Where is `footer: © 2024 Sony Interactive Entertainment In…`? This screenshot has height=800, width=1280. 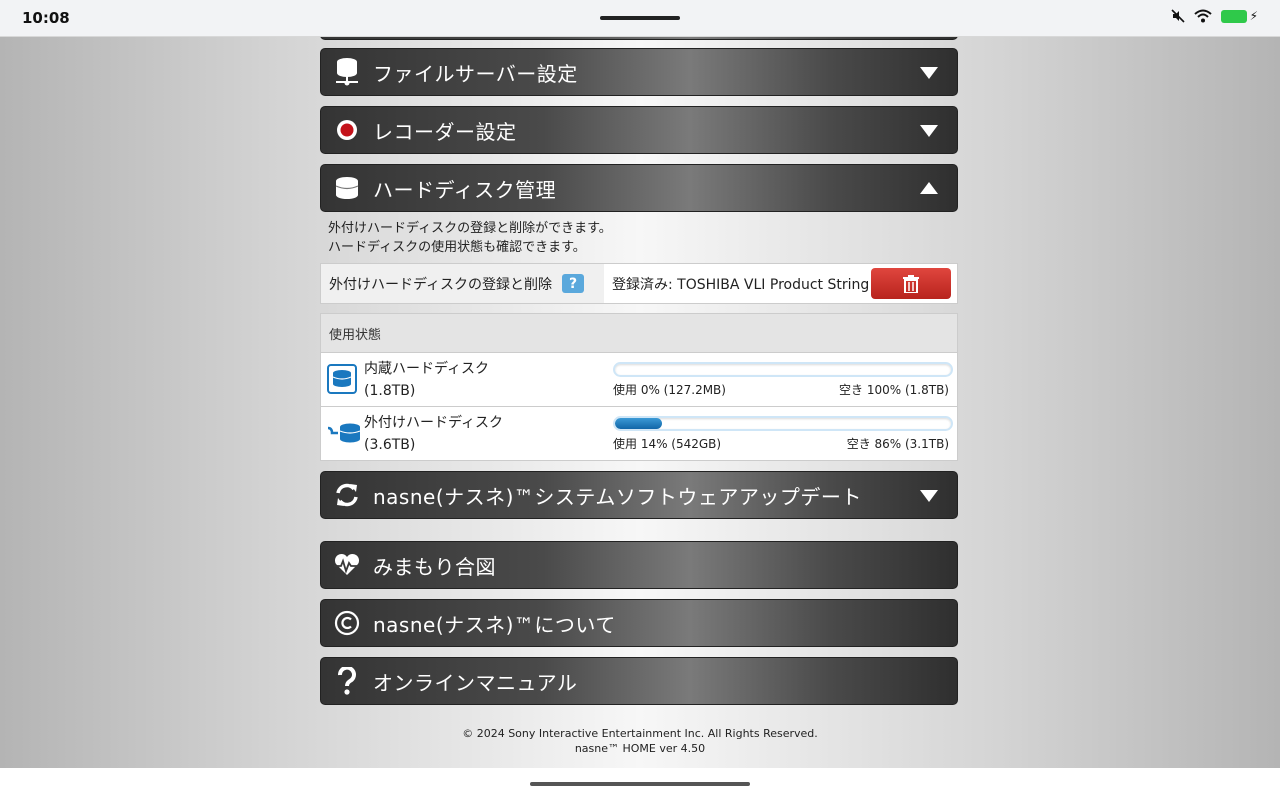
footer: © 2024 Sony Interactive Entertainment In… is located at coordinates (640, 741).